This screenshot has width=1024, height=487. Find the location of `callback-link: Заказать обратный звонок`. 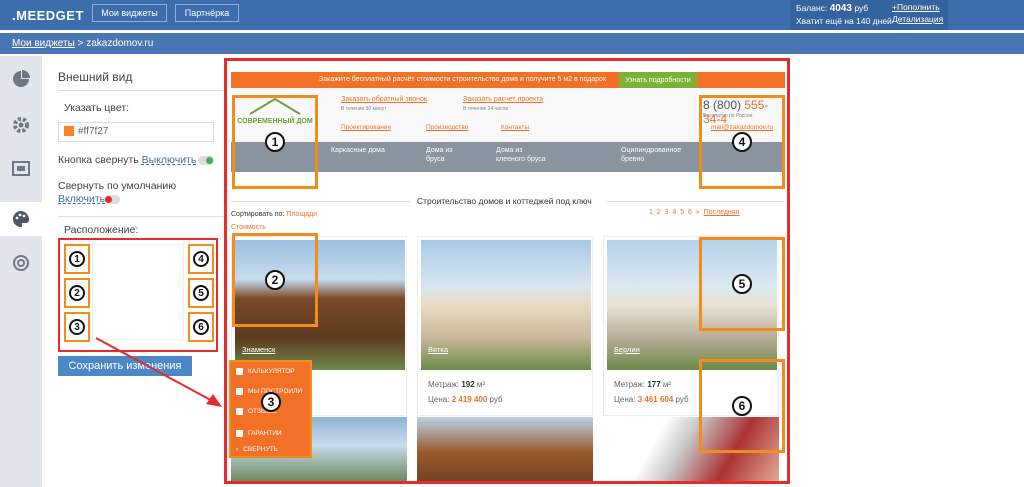

callback-link: Заказать обратный звонок is located at coordinates (384, 99).